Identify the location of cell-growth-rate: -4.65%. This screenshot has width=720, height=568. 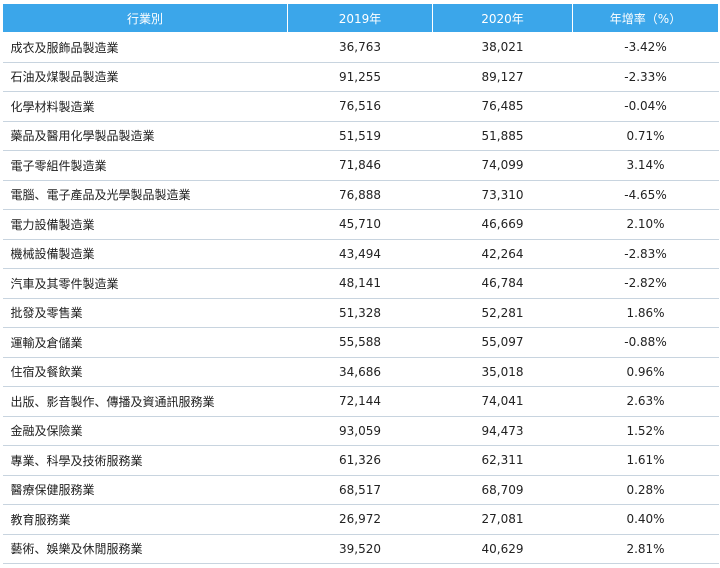
(645, 195).